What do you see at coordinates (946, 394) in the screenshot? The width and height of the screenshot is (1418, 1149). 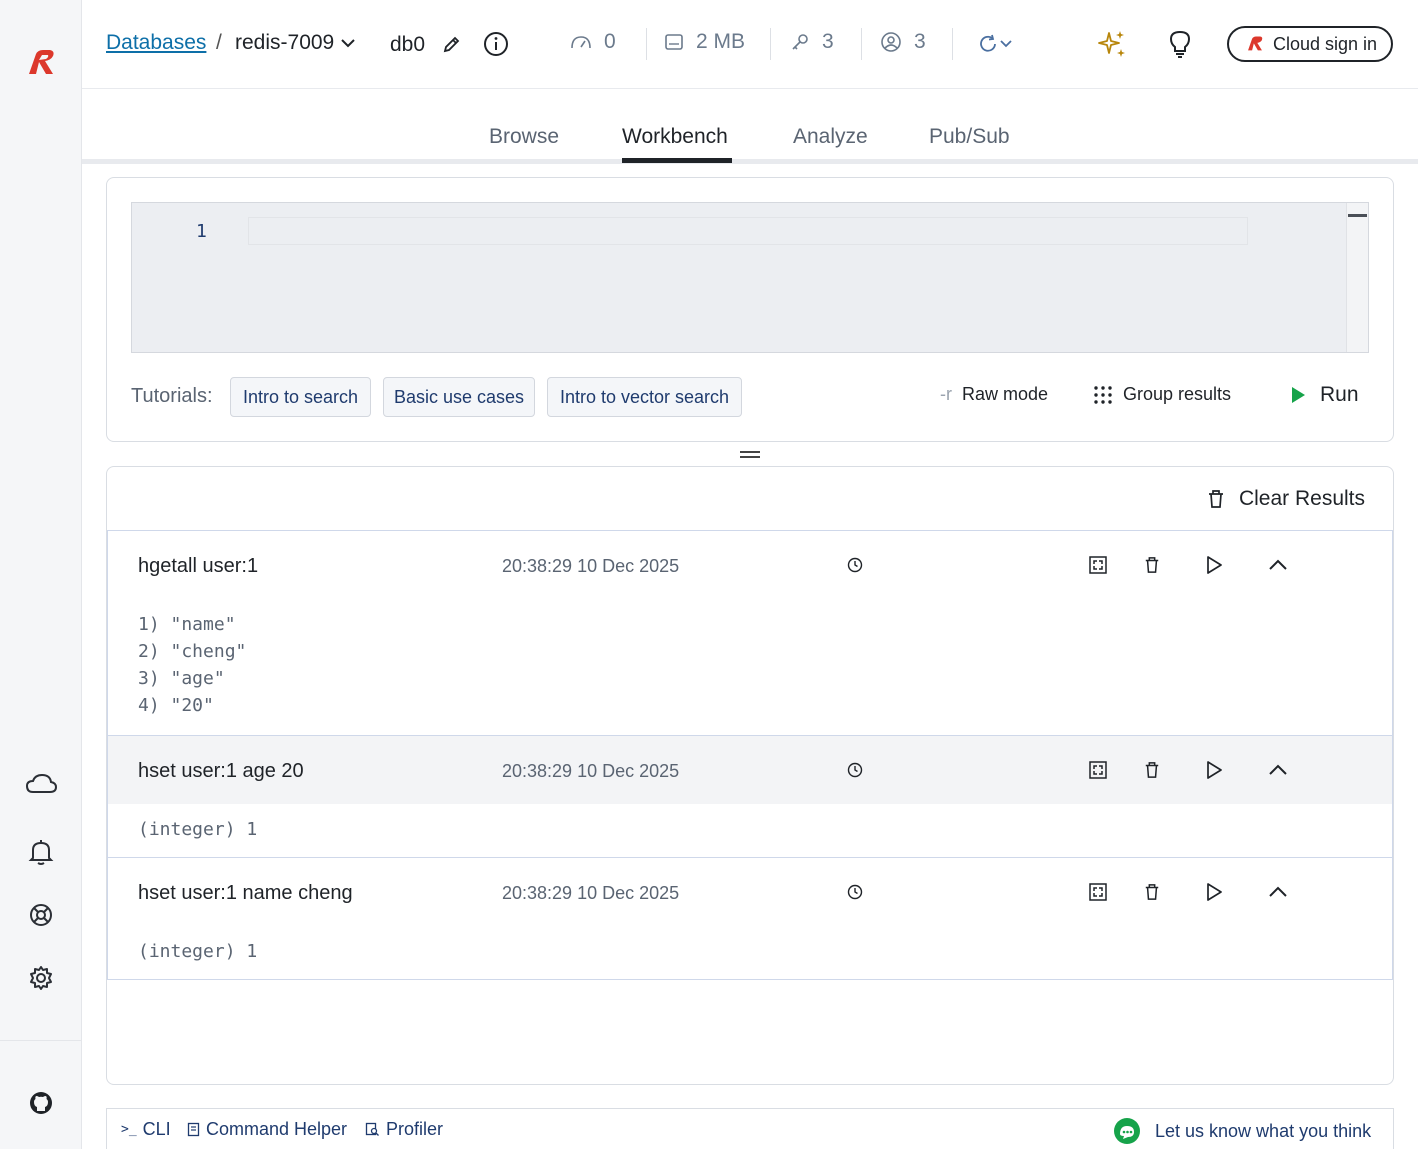 I see `raw-mode-icon: -r` at bounding box center [946, 394].